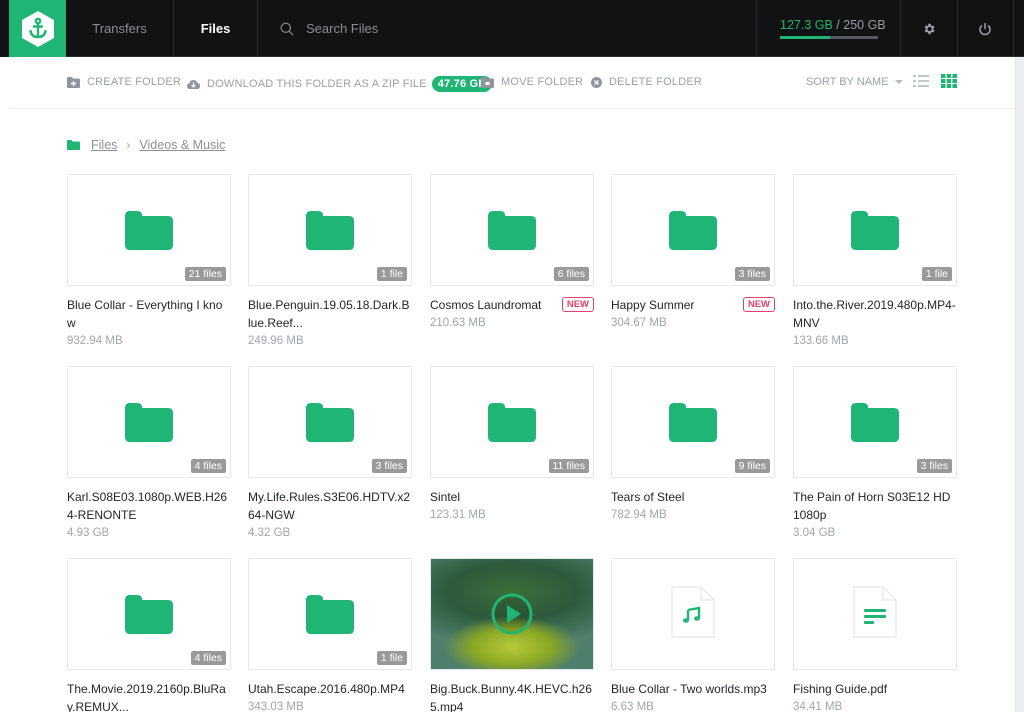  What do you see at coordinates (929, 28) in the screenshot?
I see `settings-button` at bounding box center [929, 28].